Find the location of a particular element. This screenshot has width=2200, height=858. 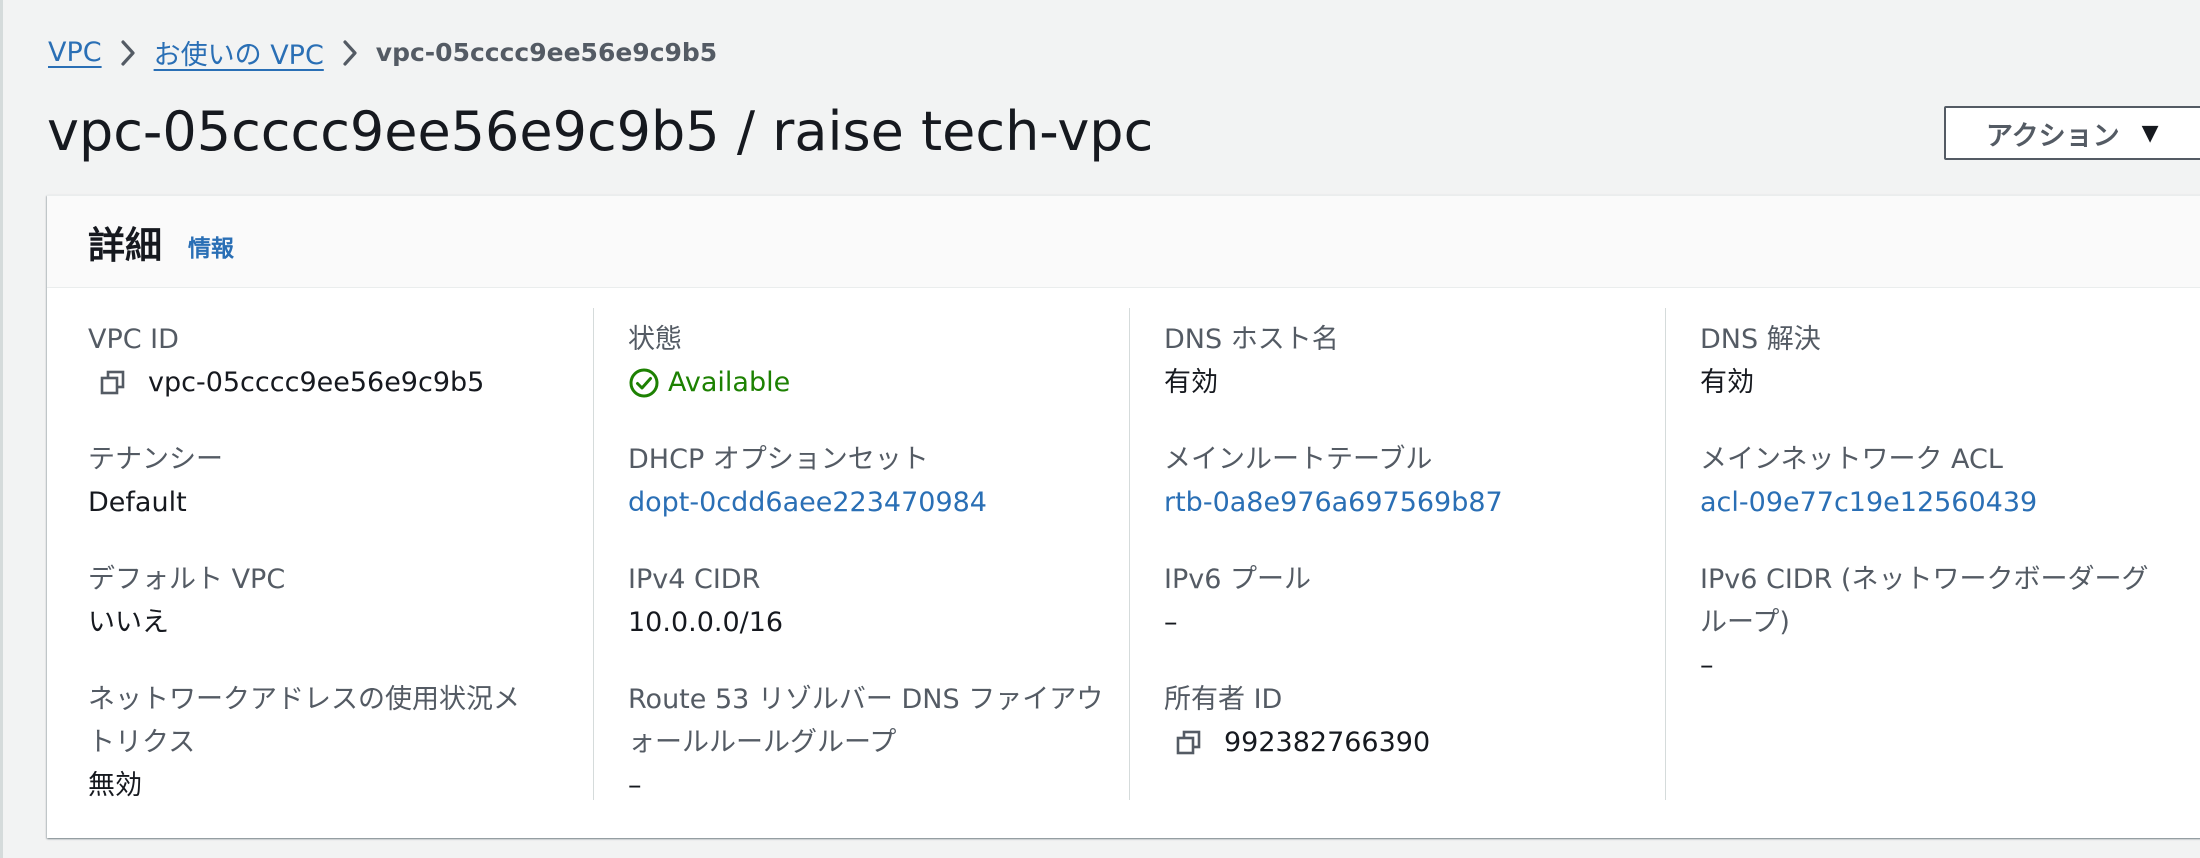

field-value: 10.0.0.0/16 is located at coordinates (706, 622).